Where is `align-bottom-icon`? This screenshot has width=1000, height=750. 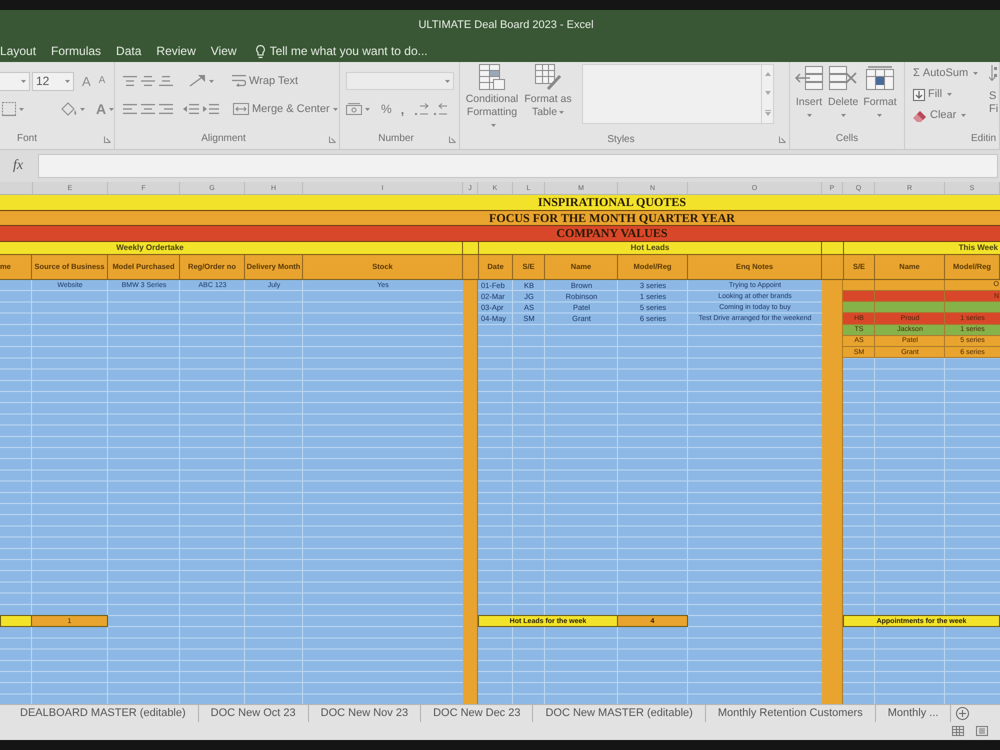
align-bottom-icon is located at coordinates (166, 81).